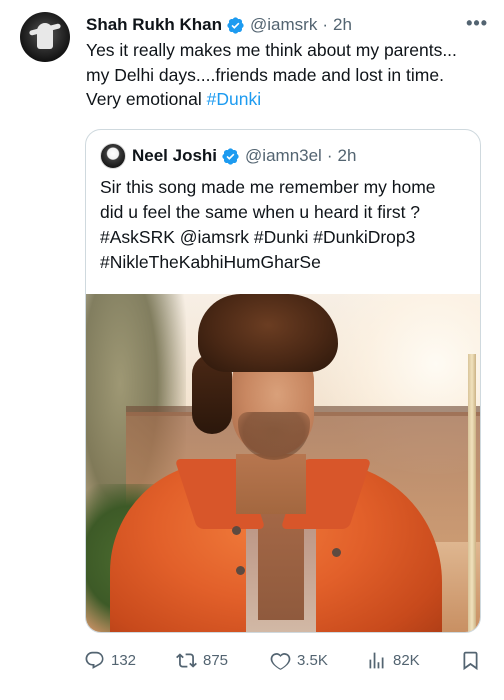 This screenshot has width=504, height=700. I want to click on timestamp: 2h, so click(342, 25).